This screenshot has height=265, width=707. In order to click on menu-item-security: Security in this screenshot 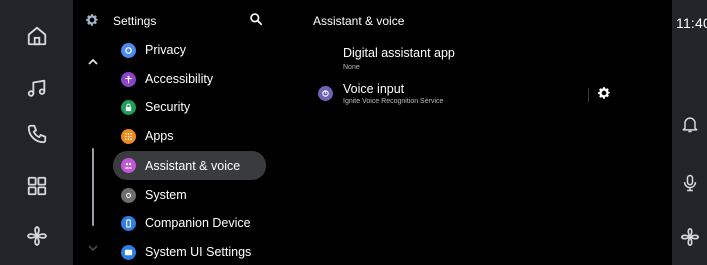, I will do `click(188, 107)`.